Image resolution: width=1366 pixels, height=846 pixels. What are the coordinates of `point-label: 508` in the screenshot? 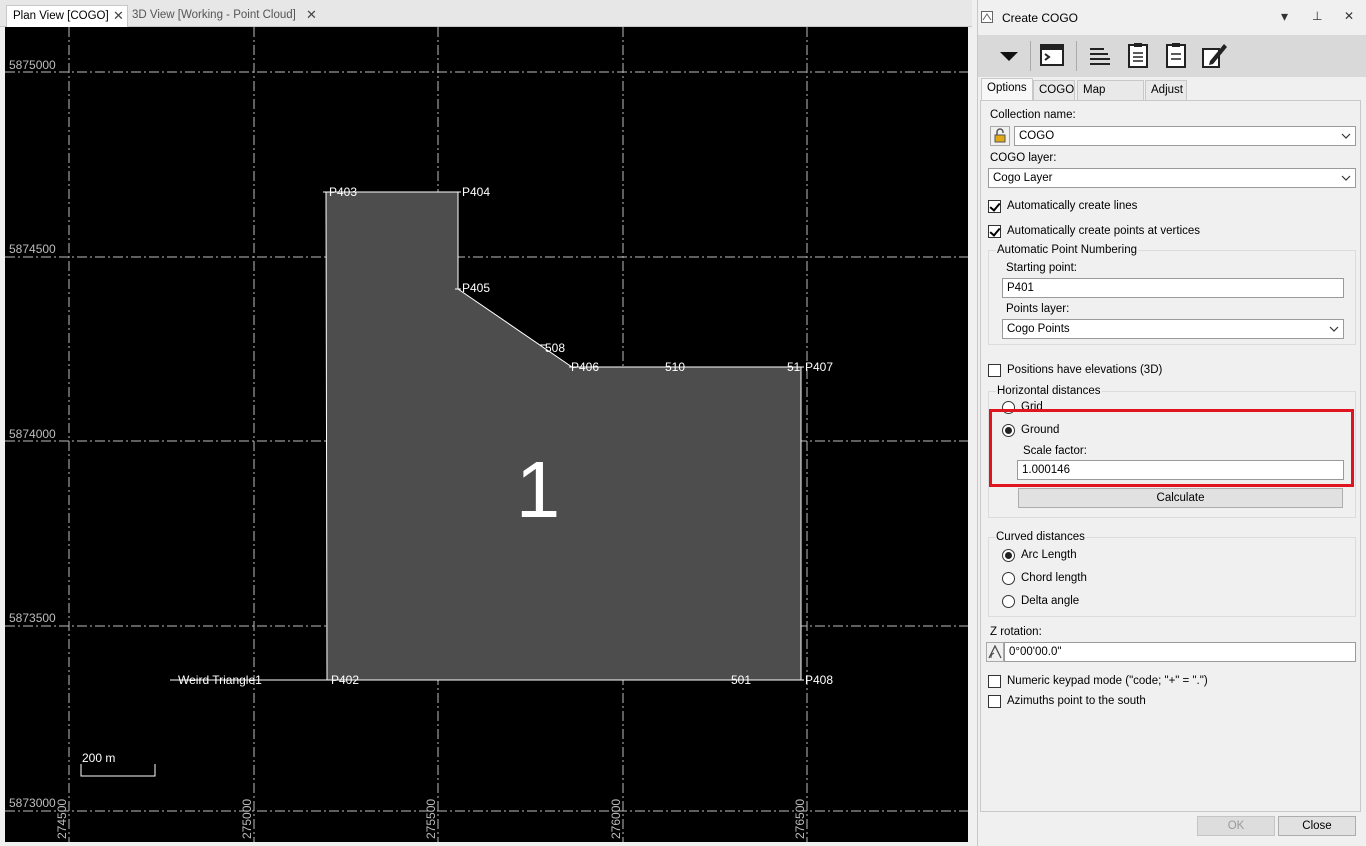 It's located at (555, 348).